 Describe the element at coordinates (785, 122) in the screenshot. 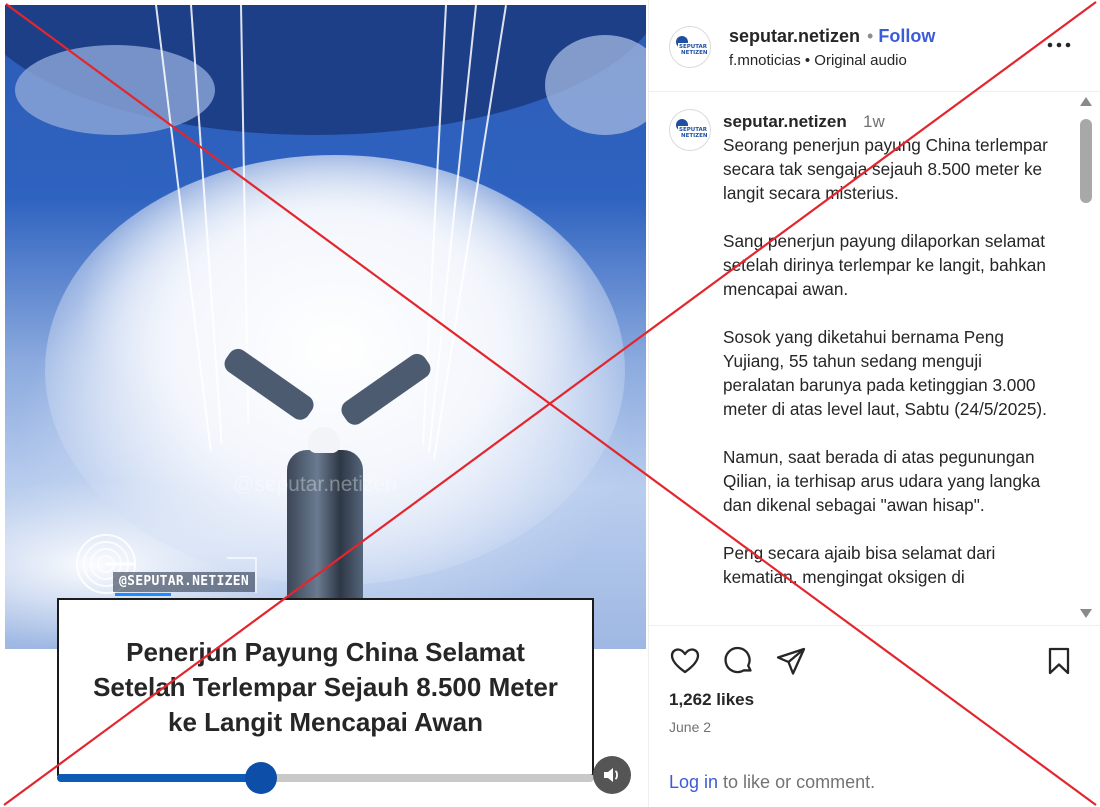

I see `caption-username: seputar.netizen` at that location.